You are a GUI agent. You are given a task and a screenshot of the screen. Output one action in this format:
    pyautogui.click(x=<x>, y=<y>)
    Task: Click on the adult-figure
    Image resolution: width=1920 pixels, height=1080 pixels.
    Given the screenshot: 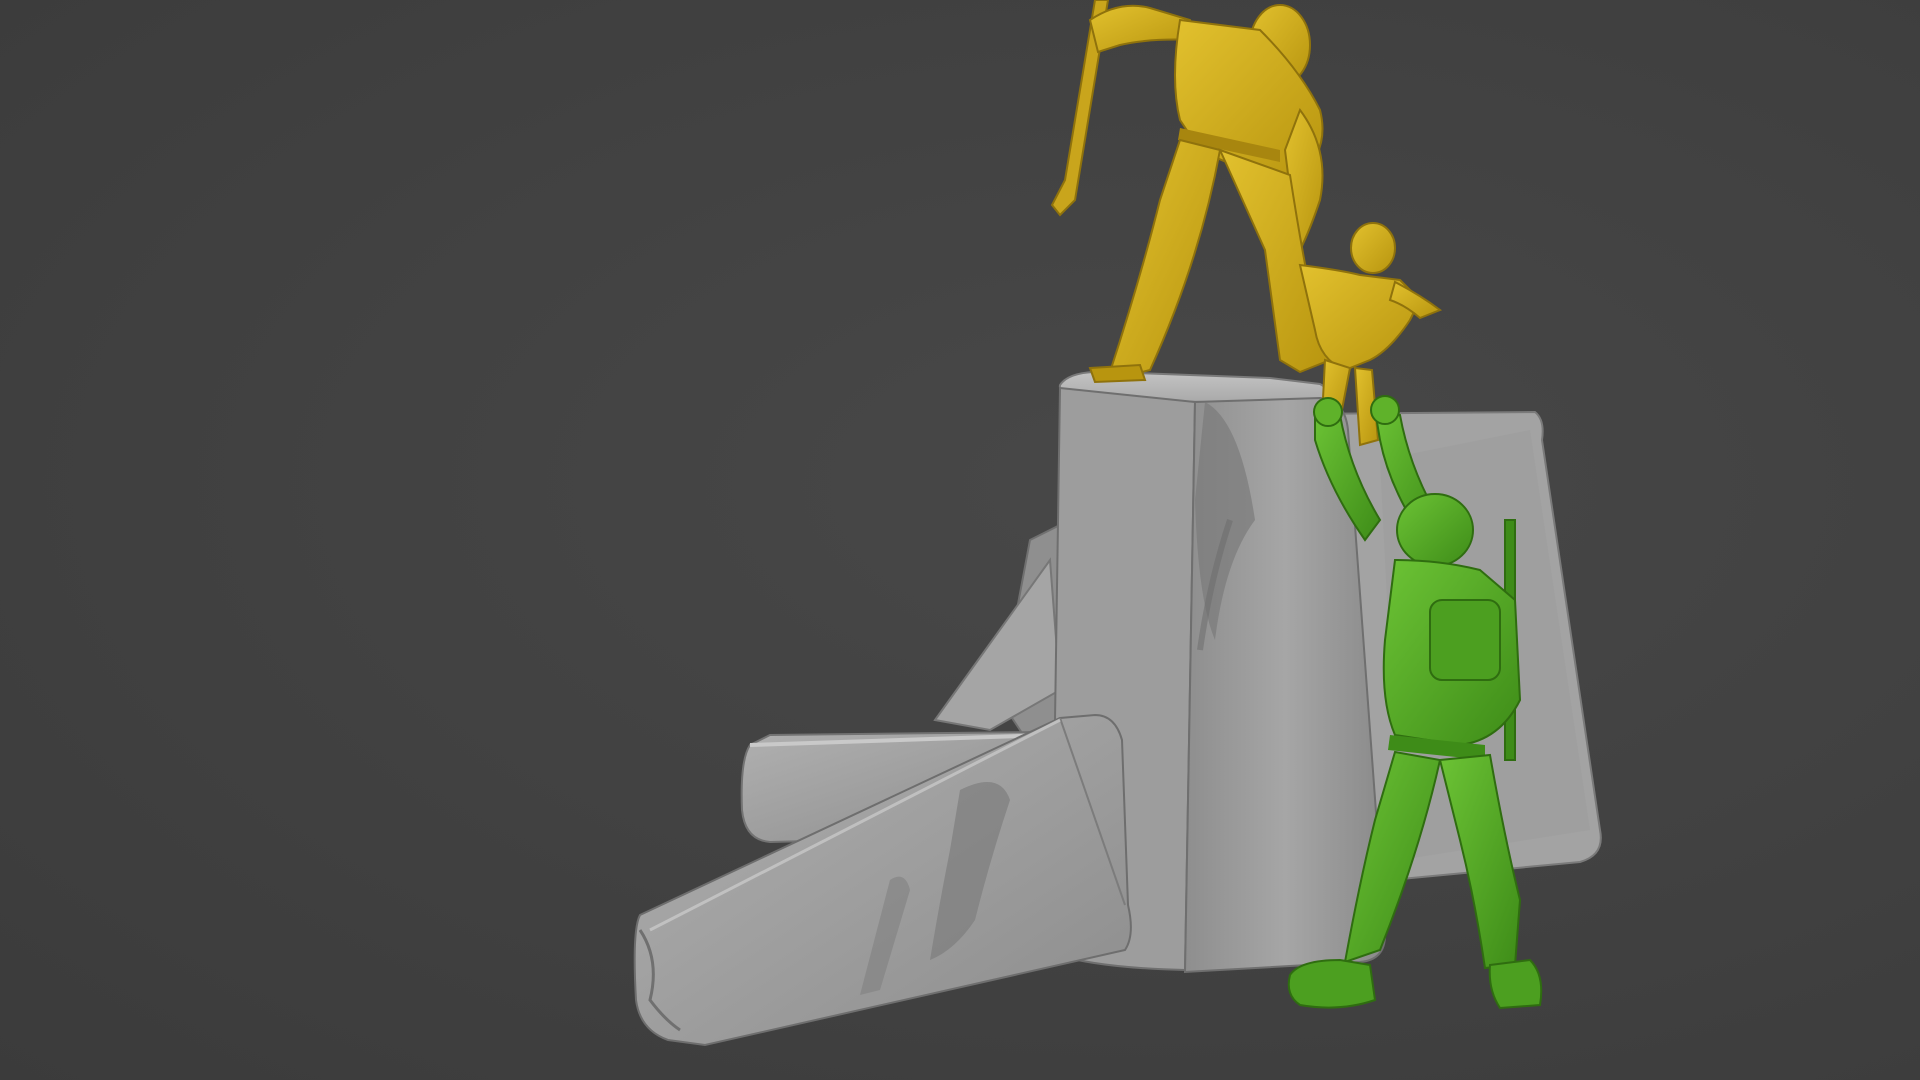 What is the action you would take?
    pyautogui.click(x=1191, y=192)
    